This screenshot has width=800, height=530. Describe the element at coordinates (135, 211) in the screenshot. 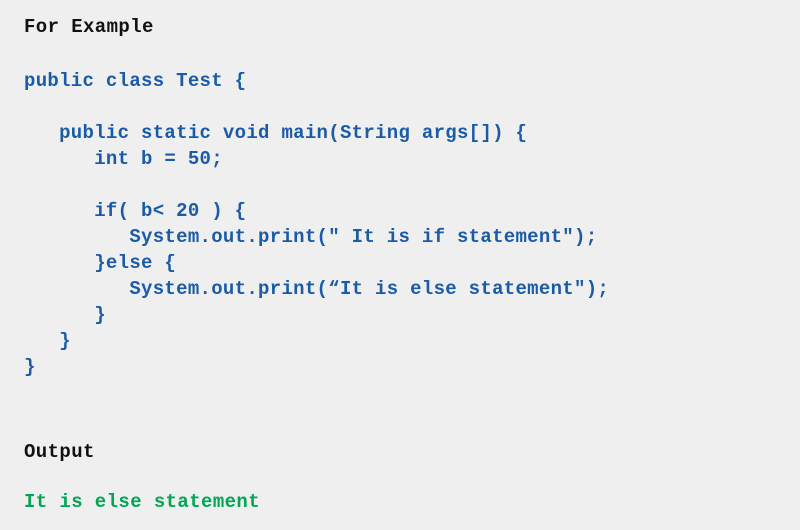

I see `code-line: if( b< 20 ) {` at that location.